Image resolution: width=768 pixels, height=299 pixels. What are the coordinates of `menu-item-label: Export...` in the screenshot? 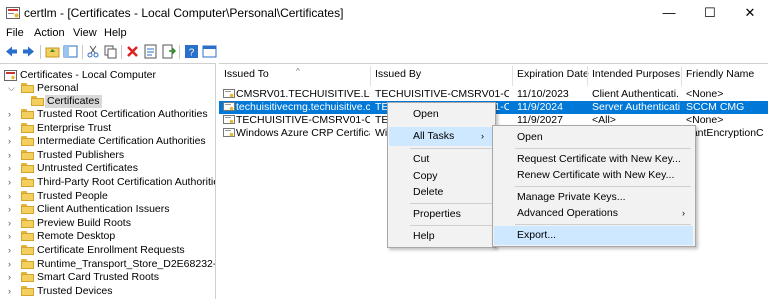 It's located at (537, 235).